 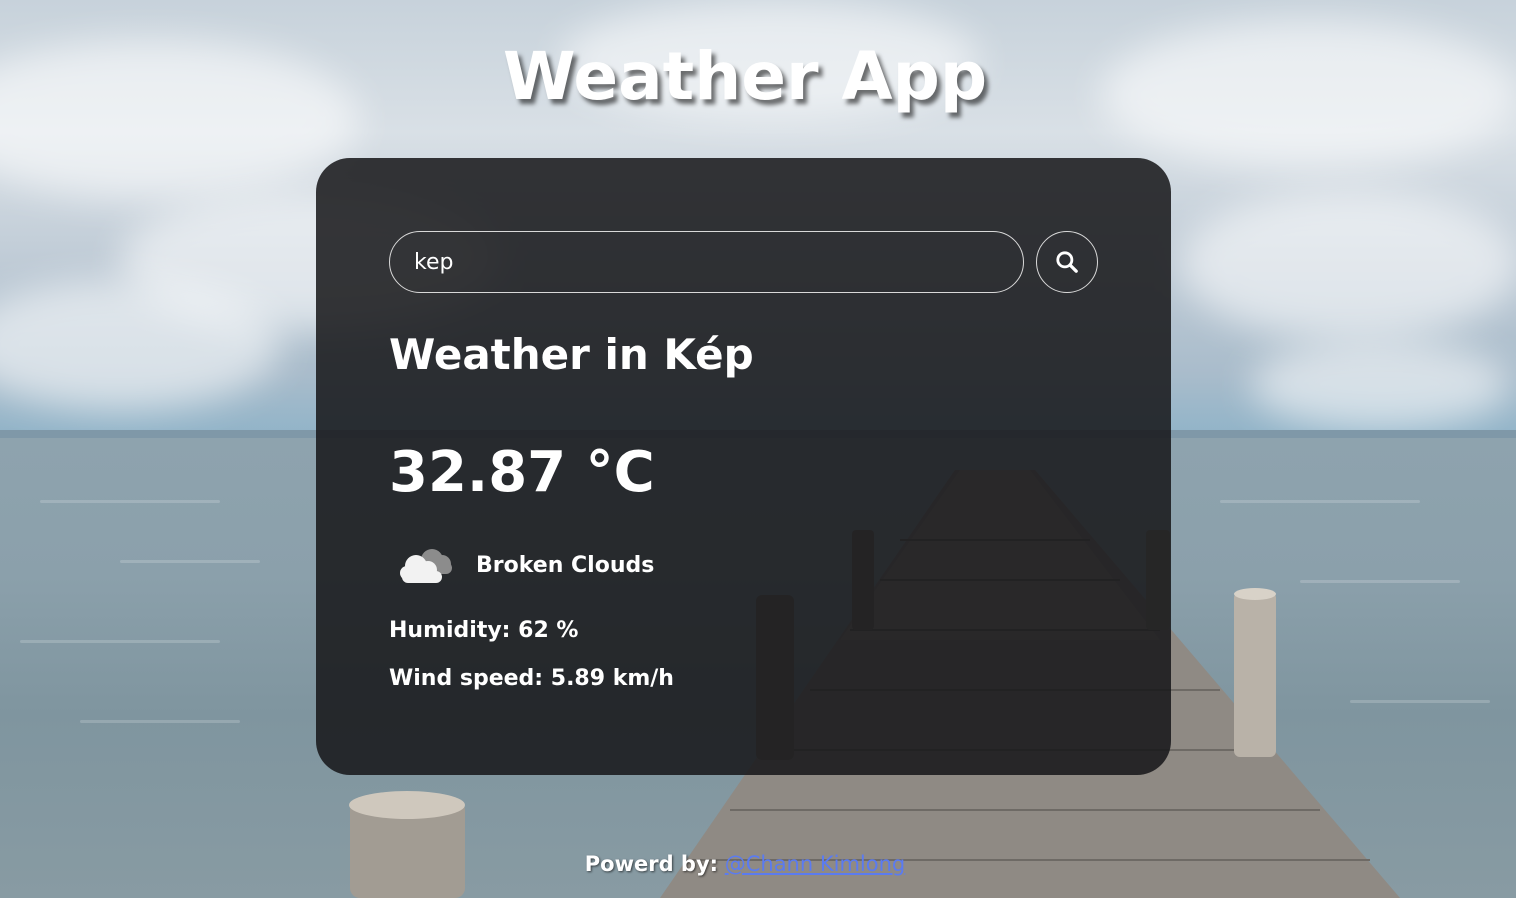 What do you see at coordinates (571, 354) in the screenshot?
I see `city-heading: Weather in Kép` at bounding box center [571, 354].